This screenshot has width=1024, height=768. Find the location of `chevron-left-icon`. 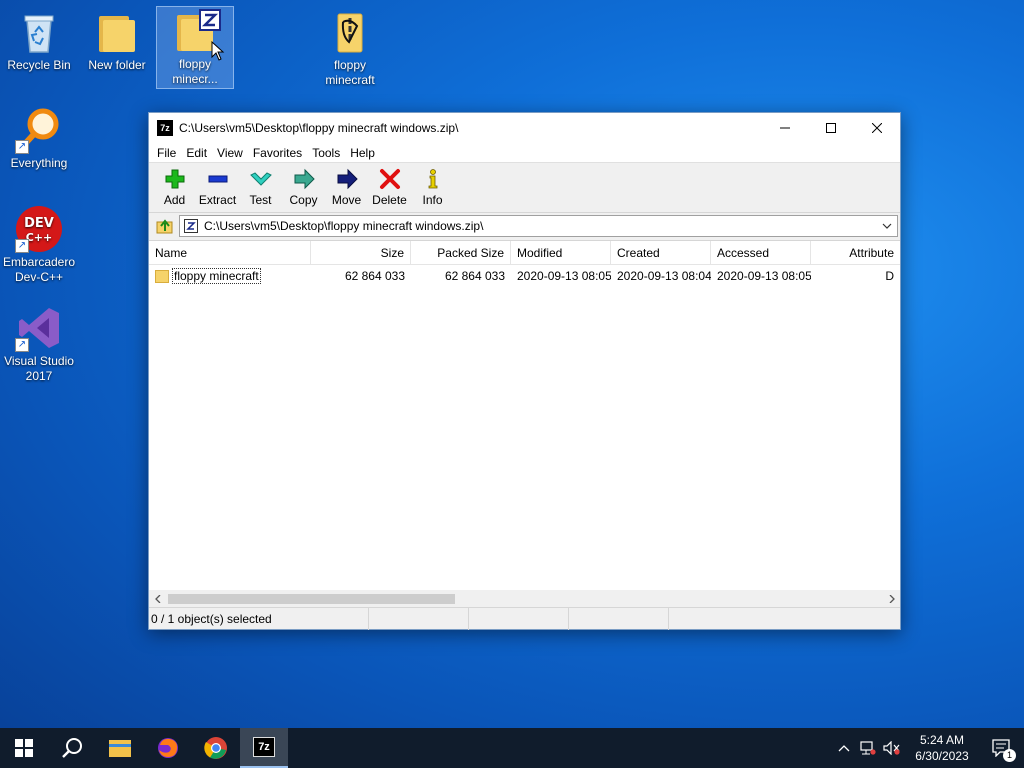

chevron-left-icon is located at coordinates (157, 598).